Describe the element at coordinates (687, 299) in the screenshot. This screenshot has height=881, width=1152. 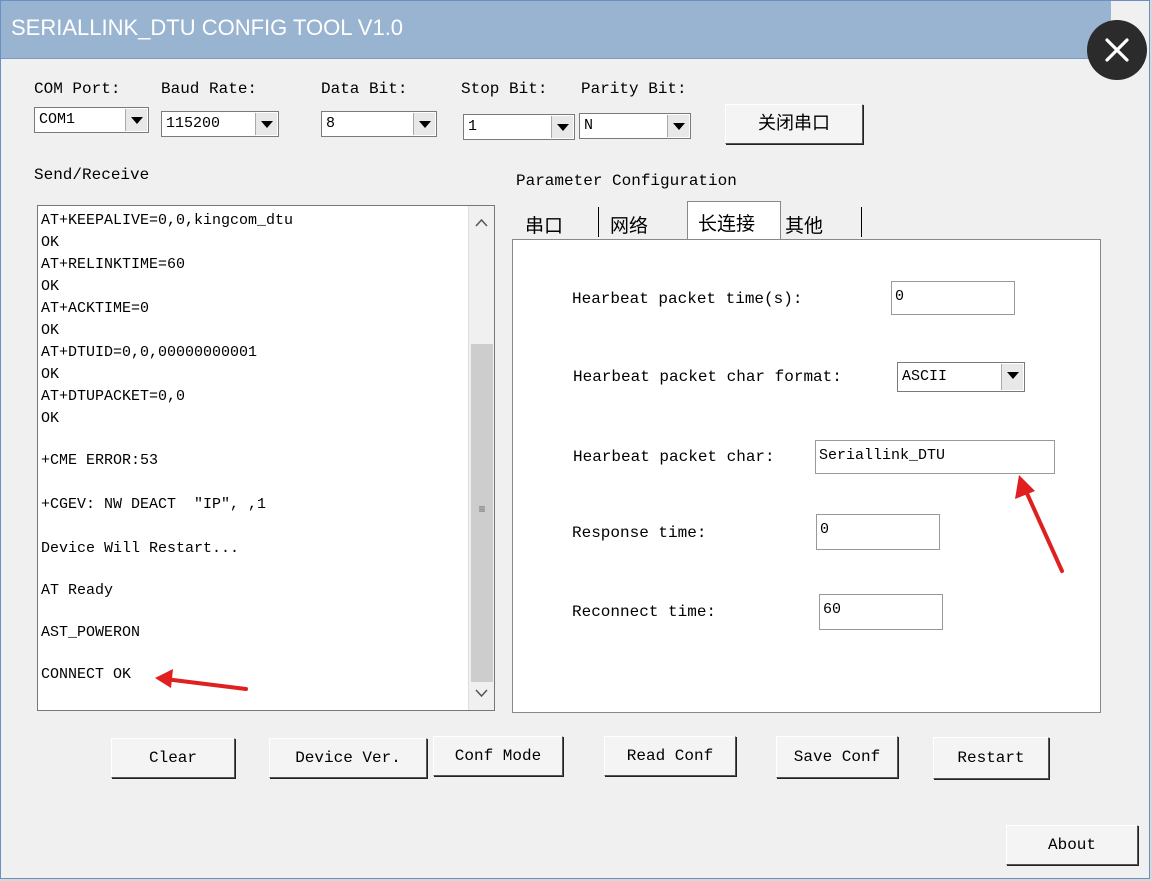
I see `heartbeat-time-label: Hearbeat packet time(s):` at that location.